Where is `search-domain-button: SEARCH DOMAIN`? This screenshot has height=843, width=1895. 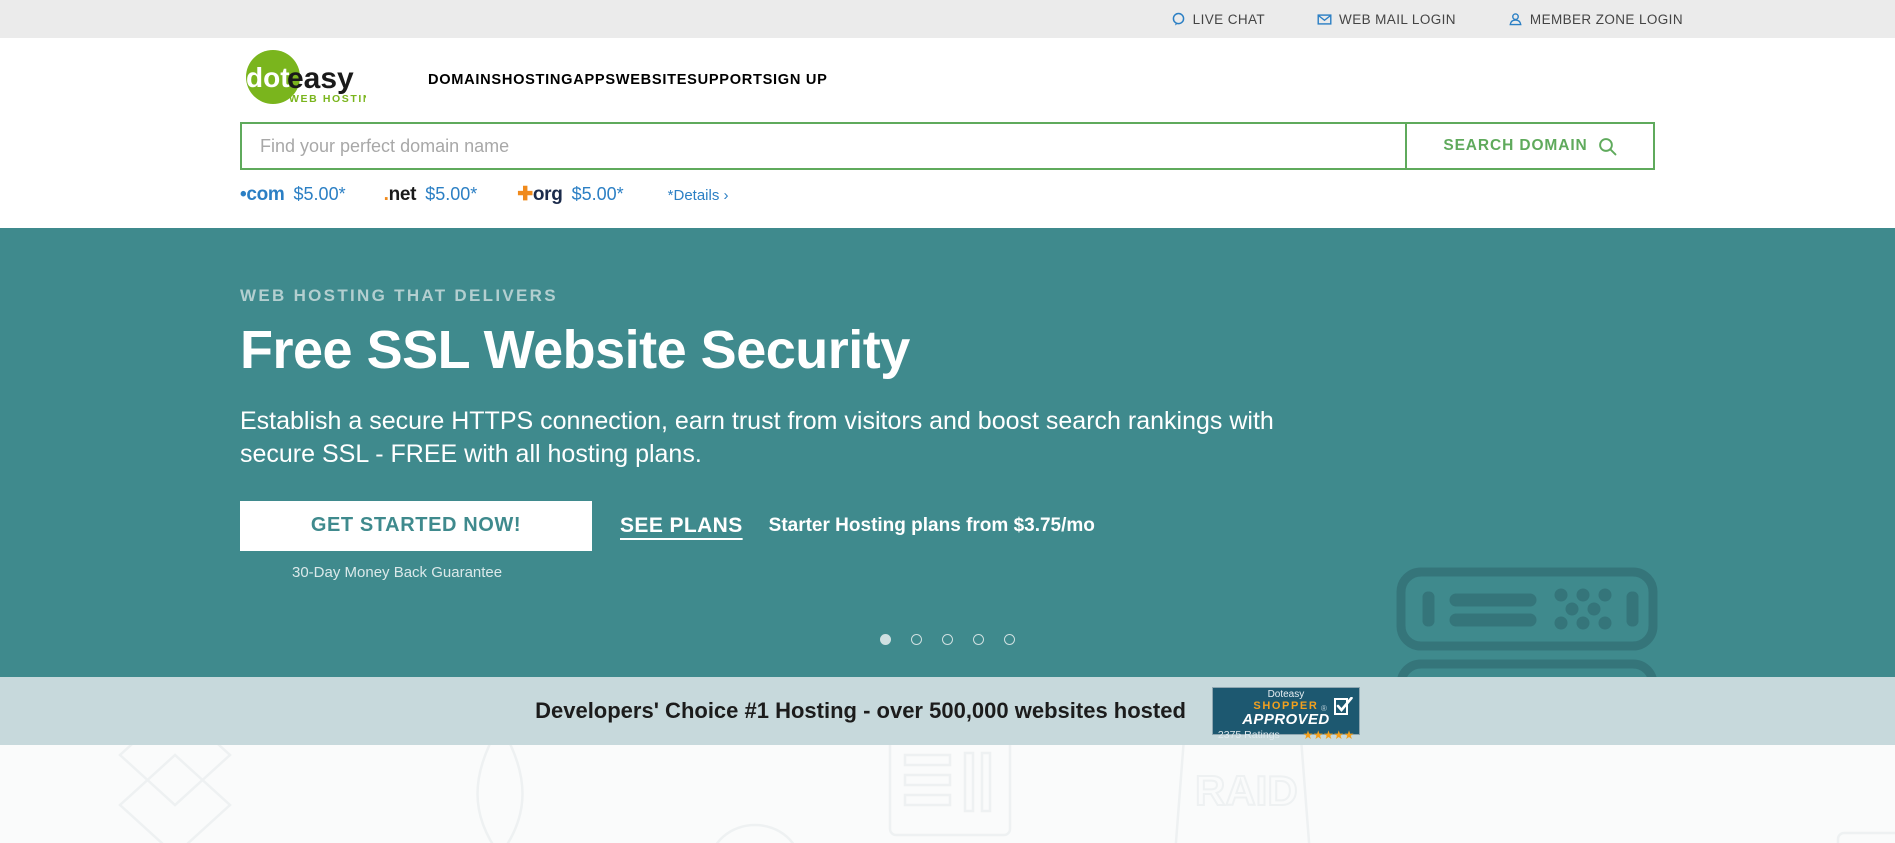 search-domain-button: SEARCH DOMAIN is located at coordinates (1529, 146).